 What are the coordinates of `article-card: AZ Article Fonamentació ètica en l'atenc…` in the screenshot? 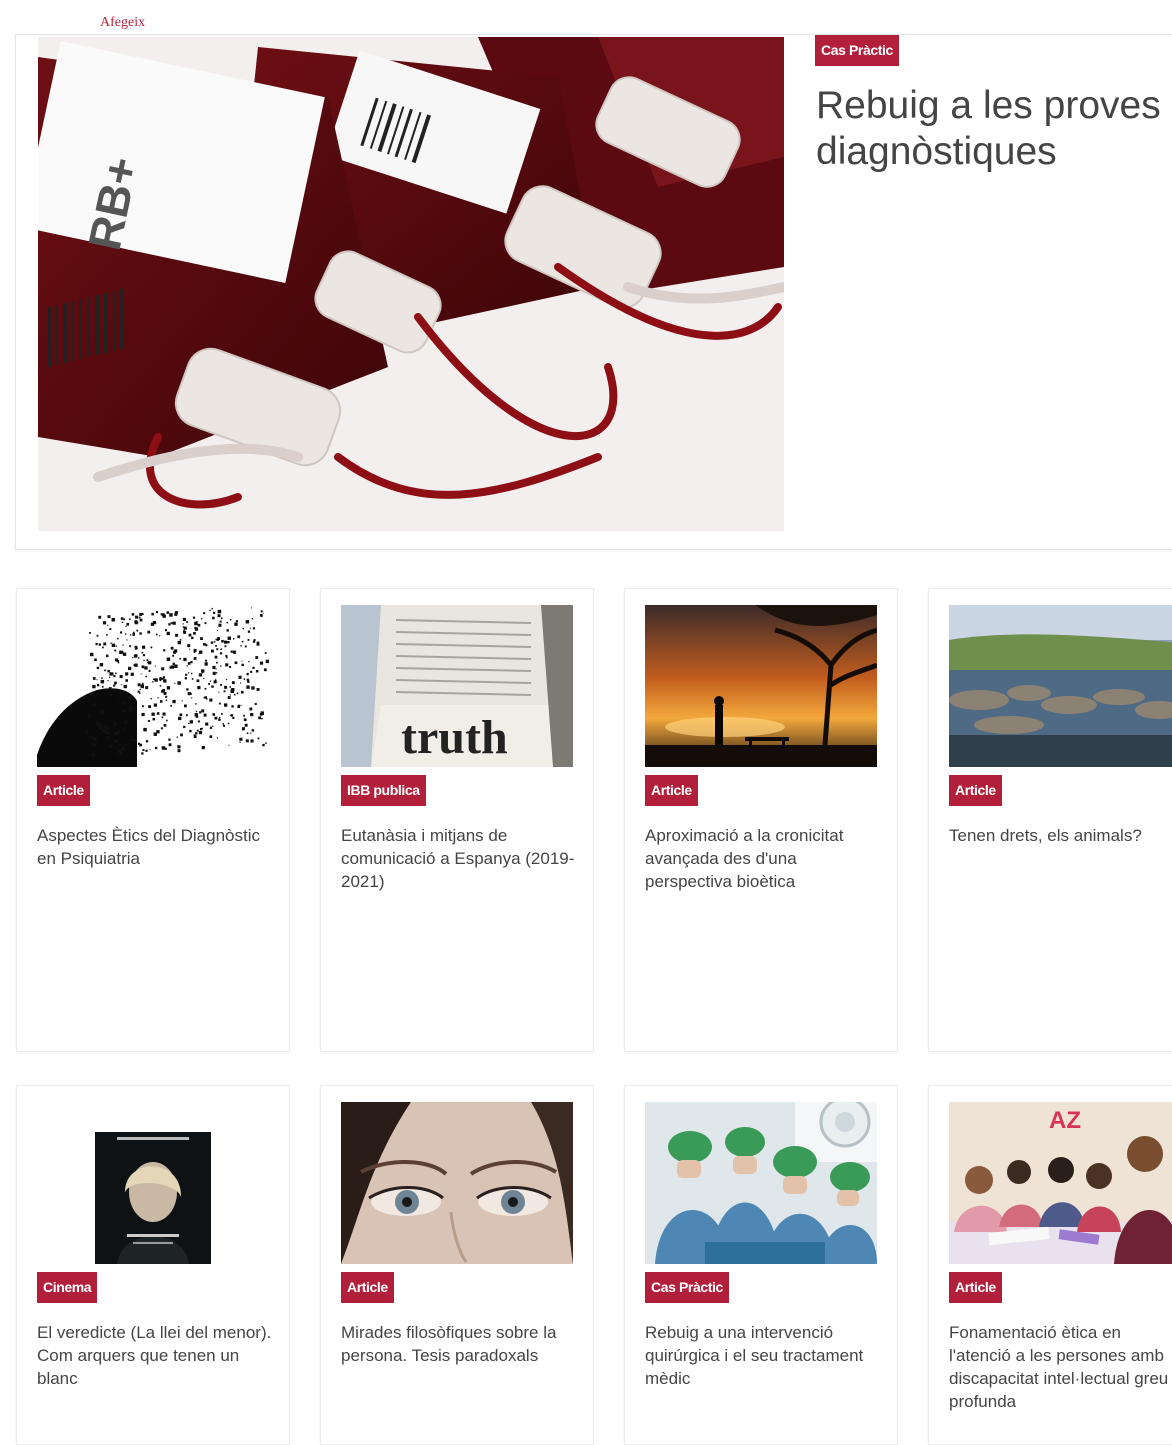 It's located at (1050, 1265).